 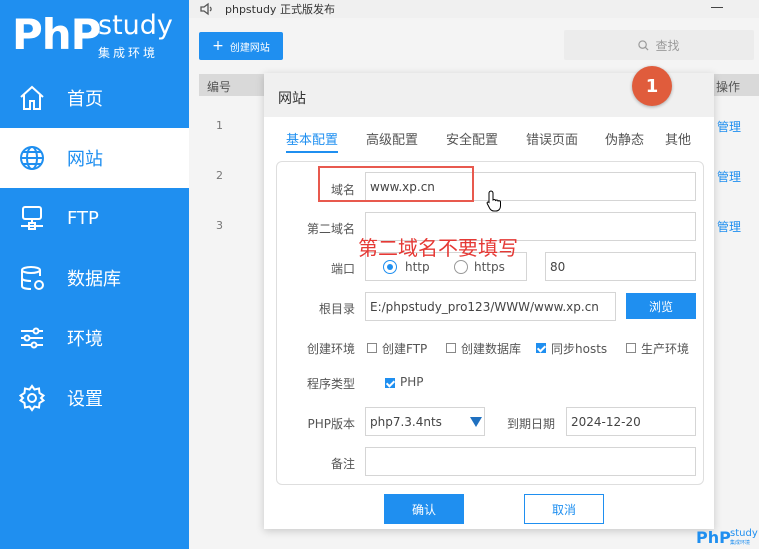 I want to click on ftp-icon, so click(x=32, y=218).